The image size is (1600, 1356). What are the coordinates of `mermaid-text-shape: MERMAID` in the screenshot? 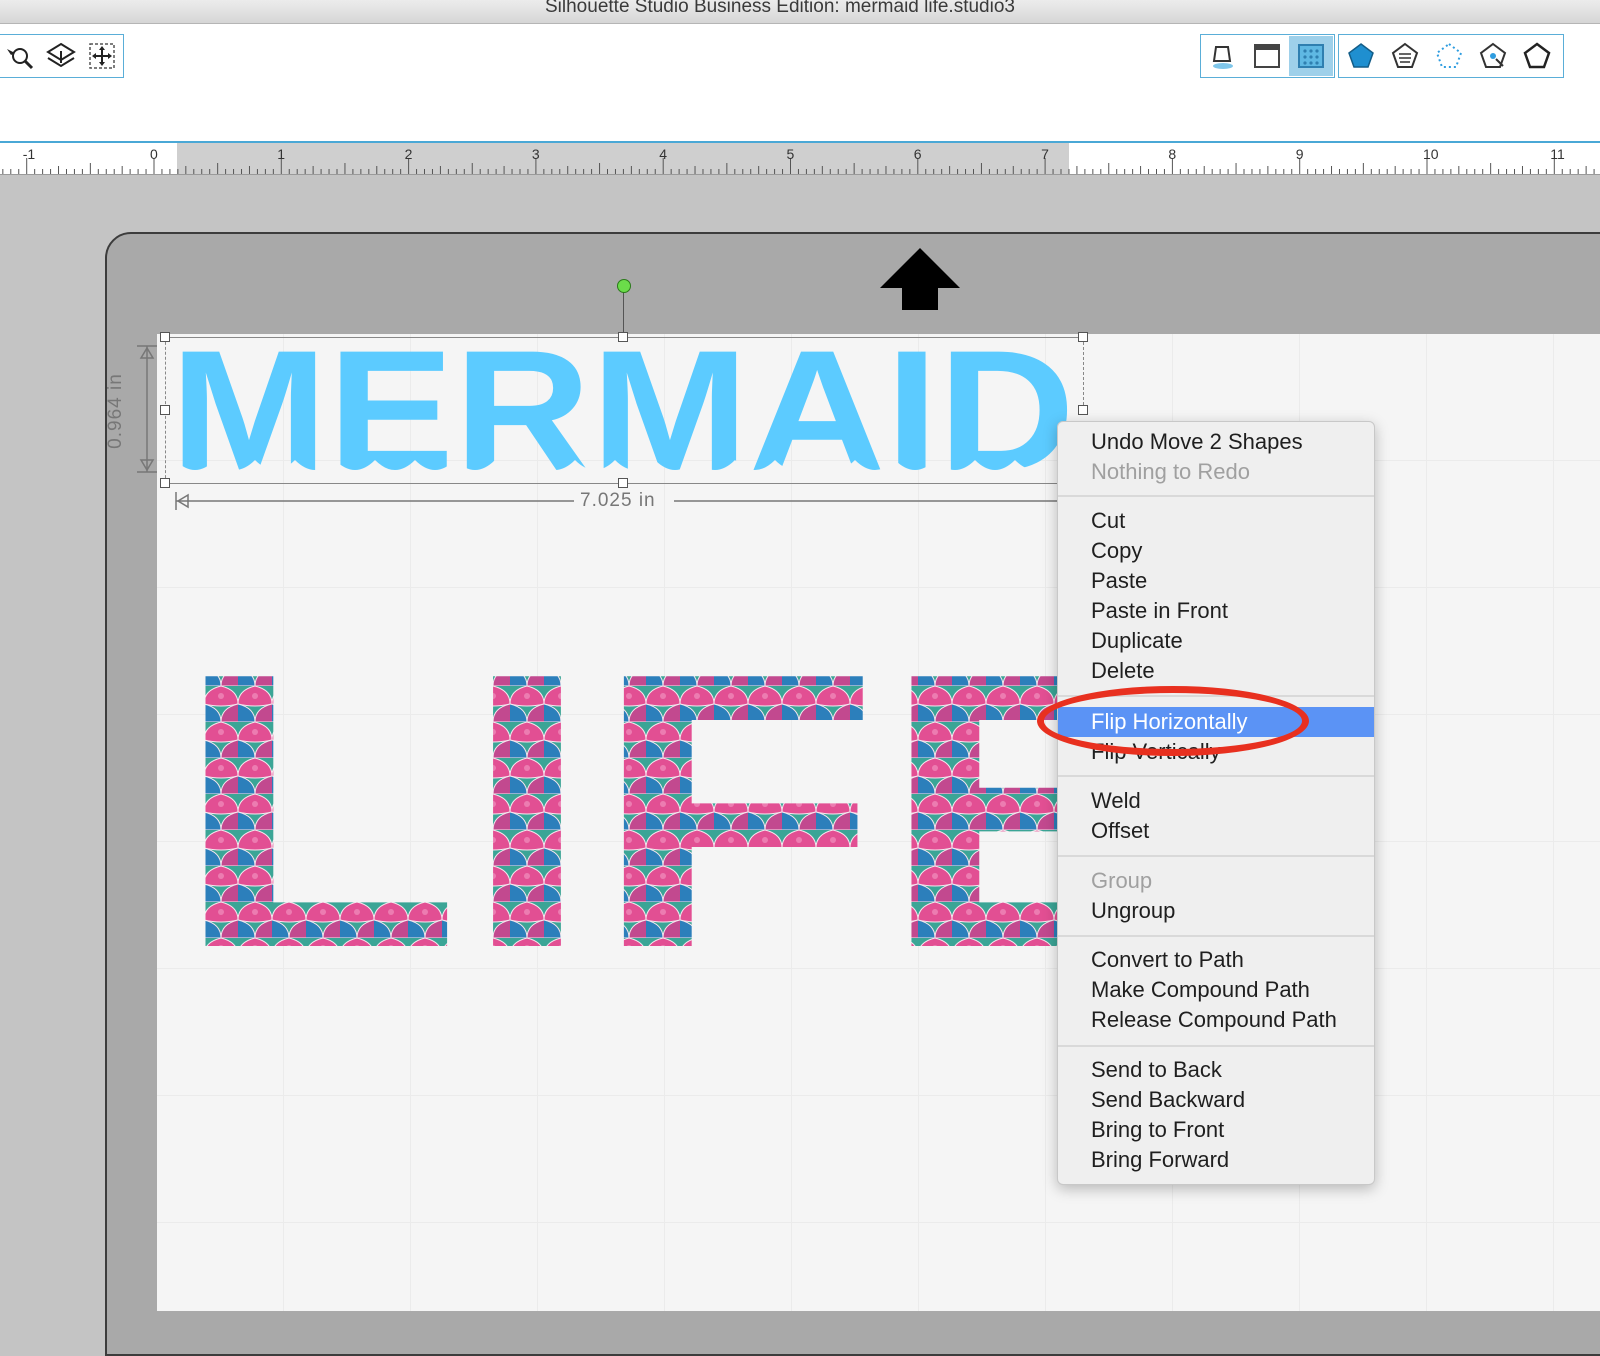 It's located at (630, 412).